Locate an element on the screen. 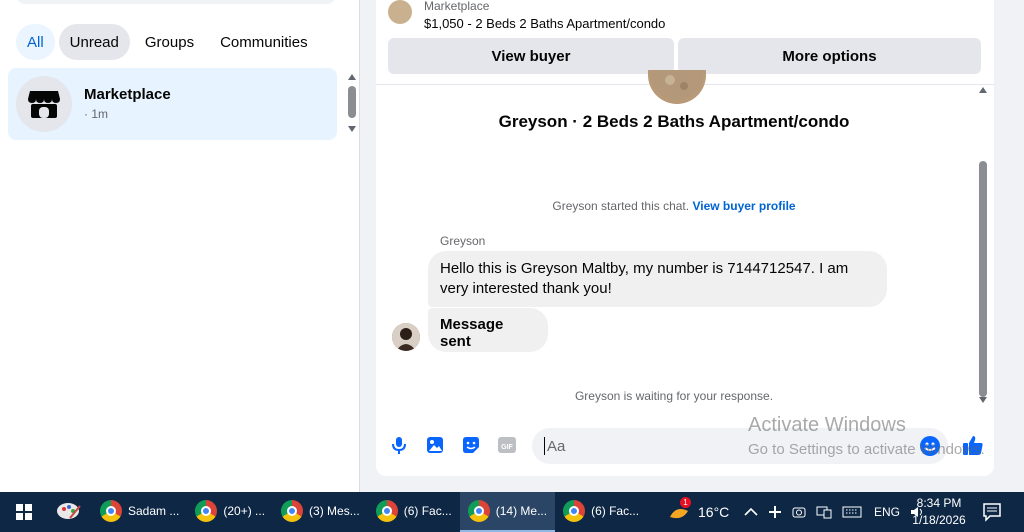 The height and width of the screenshot is (532, 1024). paint-icon is located at coordinates (69, 511).